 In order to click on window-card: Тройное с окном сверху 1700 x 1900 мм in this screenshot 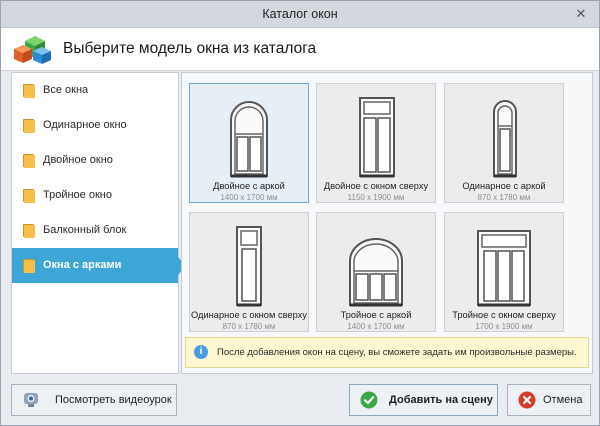, I will do `click(504, 272)`.